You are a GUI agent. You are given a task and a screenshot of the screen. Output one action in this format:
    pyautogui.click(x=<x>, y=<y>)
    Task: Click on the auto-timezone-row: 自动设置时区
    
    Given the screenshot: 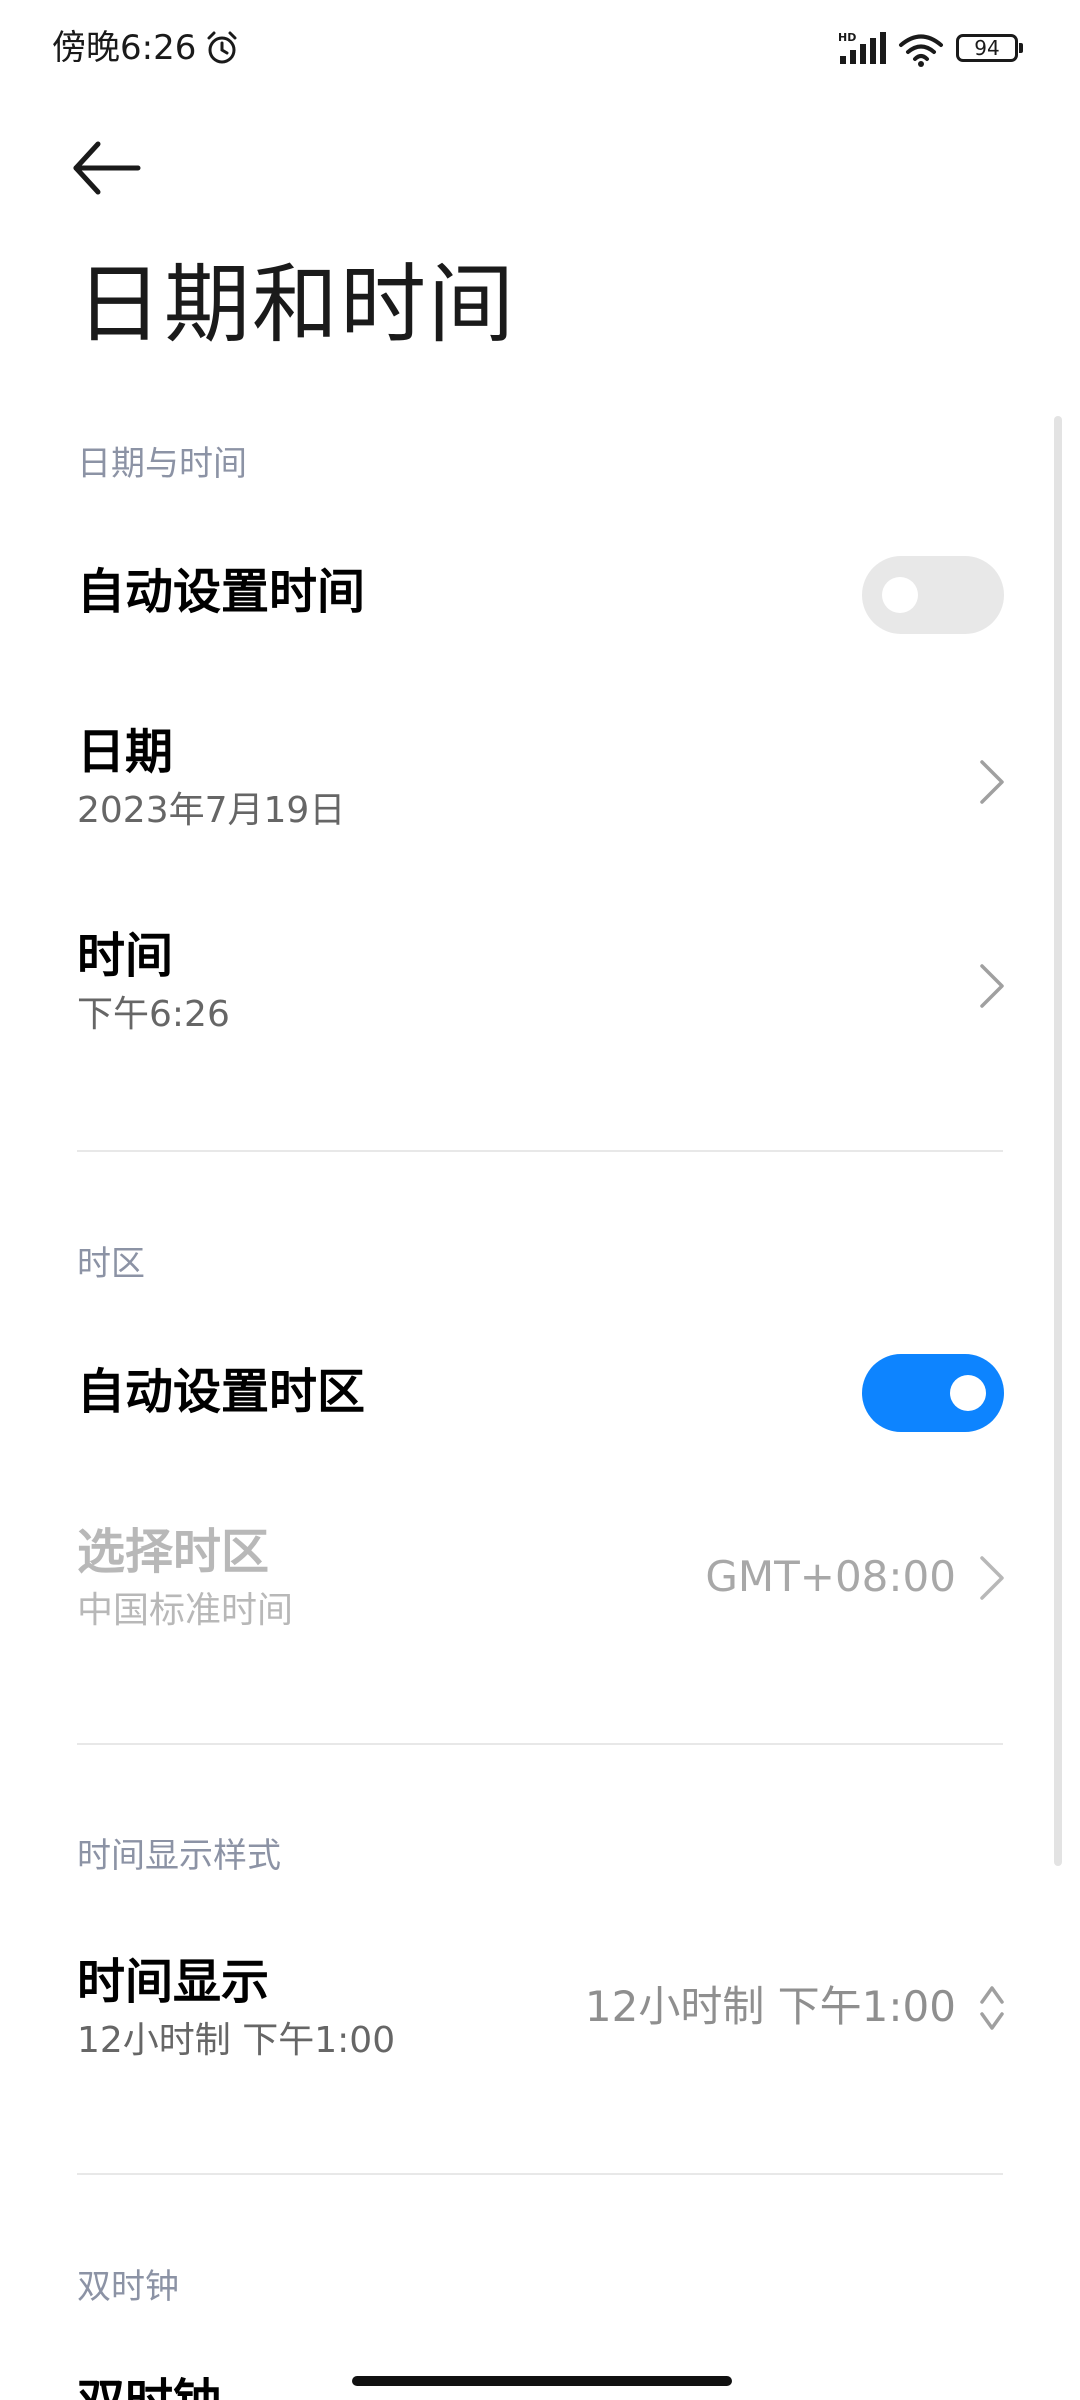 What is the action you would take?
    pyautogui.click(x=540, y=1393)
    